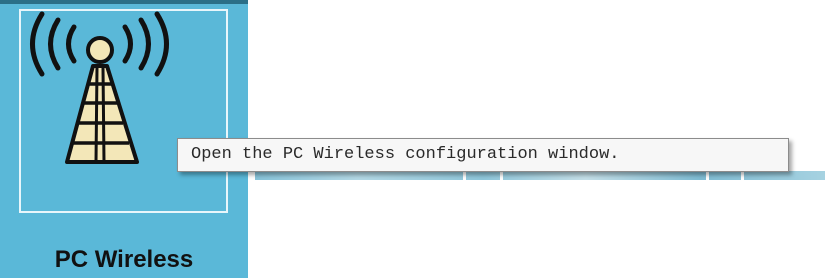 Image resolution: width=825 pixels, height=278 pixels. What do you see at coordinates (540, 175) in the screenshot?
I see `background-strip` at bounding box center [540, 175].